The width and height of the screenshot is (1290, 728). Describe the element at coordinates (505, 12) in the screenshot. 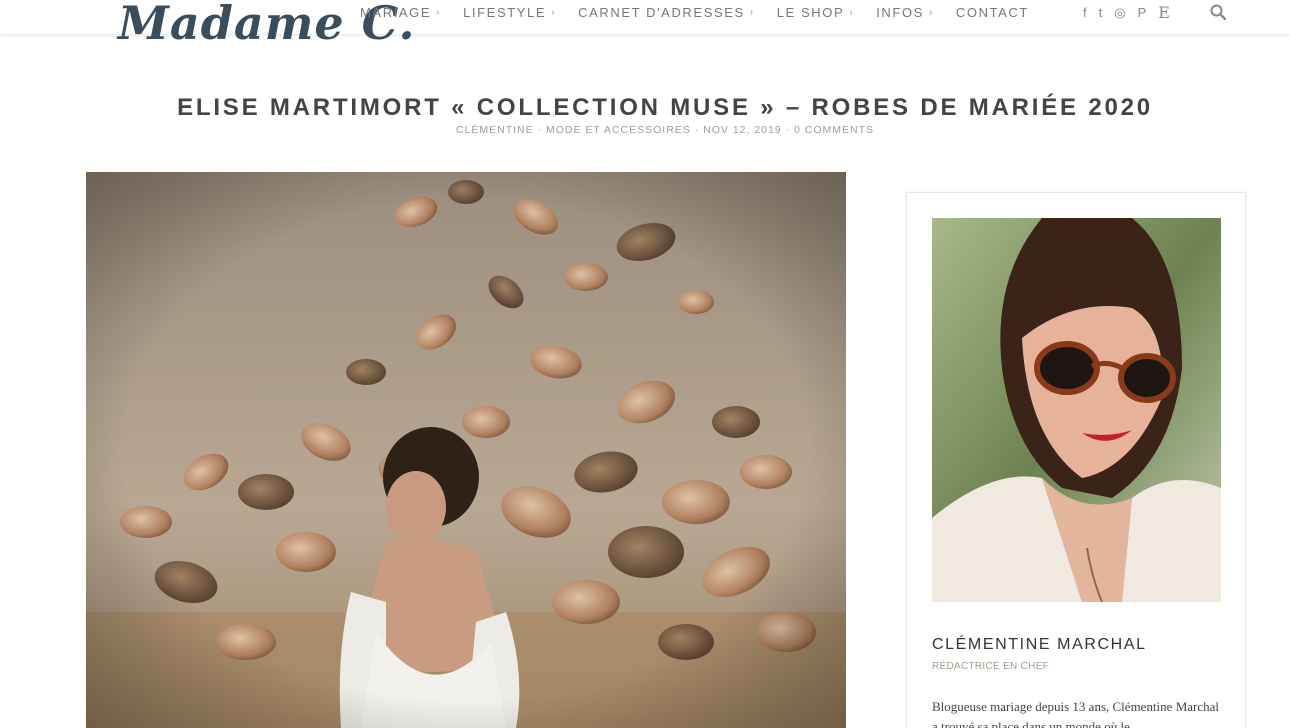

I see `nav-item-label: LIFESTYLE` at that location.